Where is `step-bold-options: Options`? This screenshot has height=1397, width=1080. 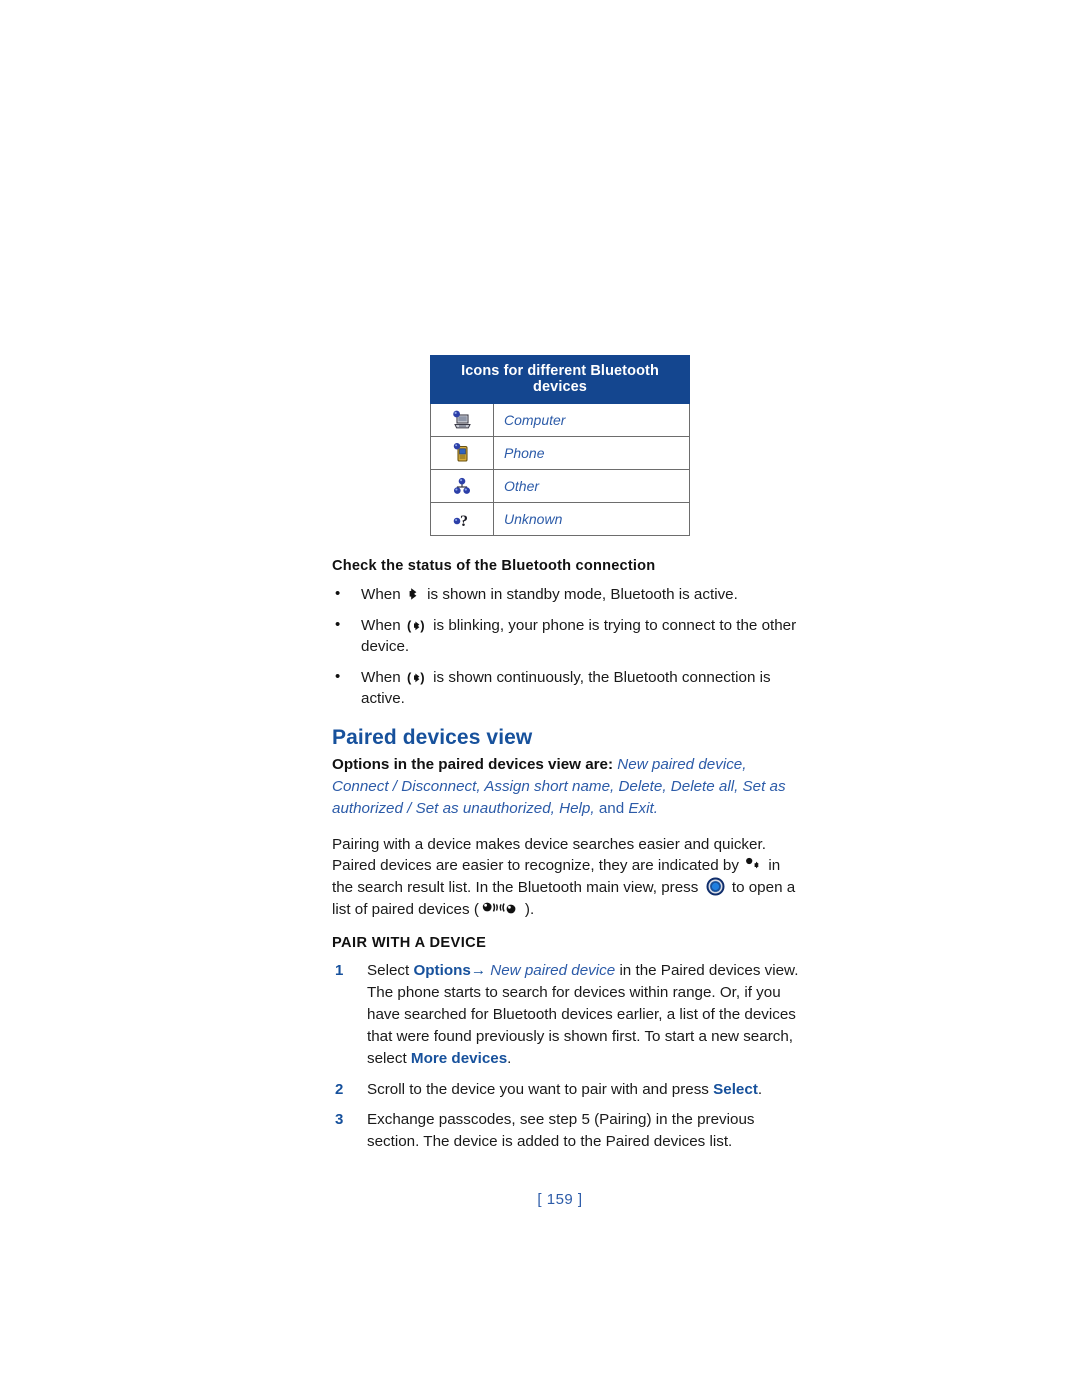 step-bold-options: Options is located at coordinates (442, 971).